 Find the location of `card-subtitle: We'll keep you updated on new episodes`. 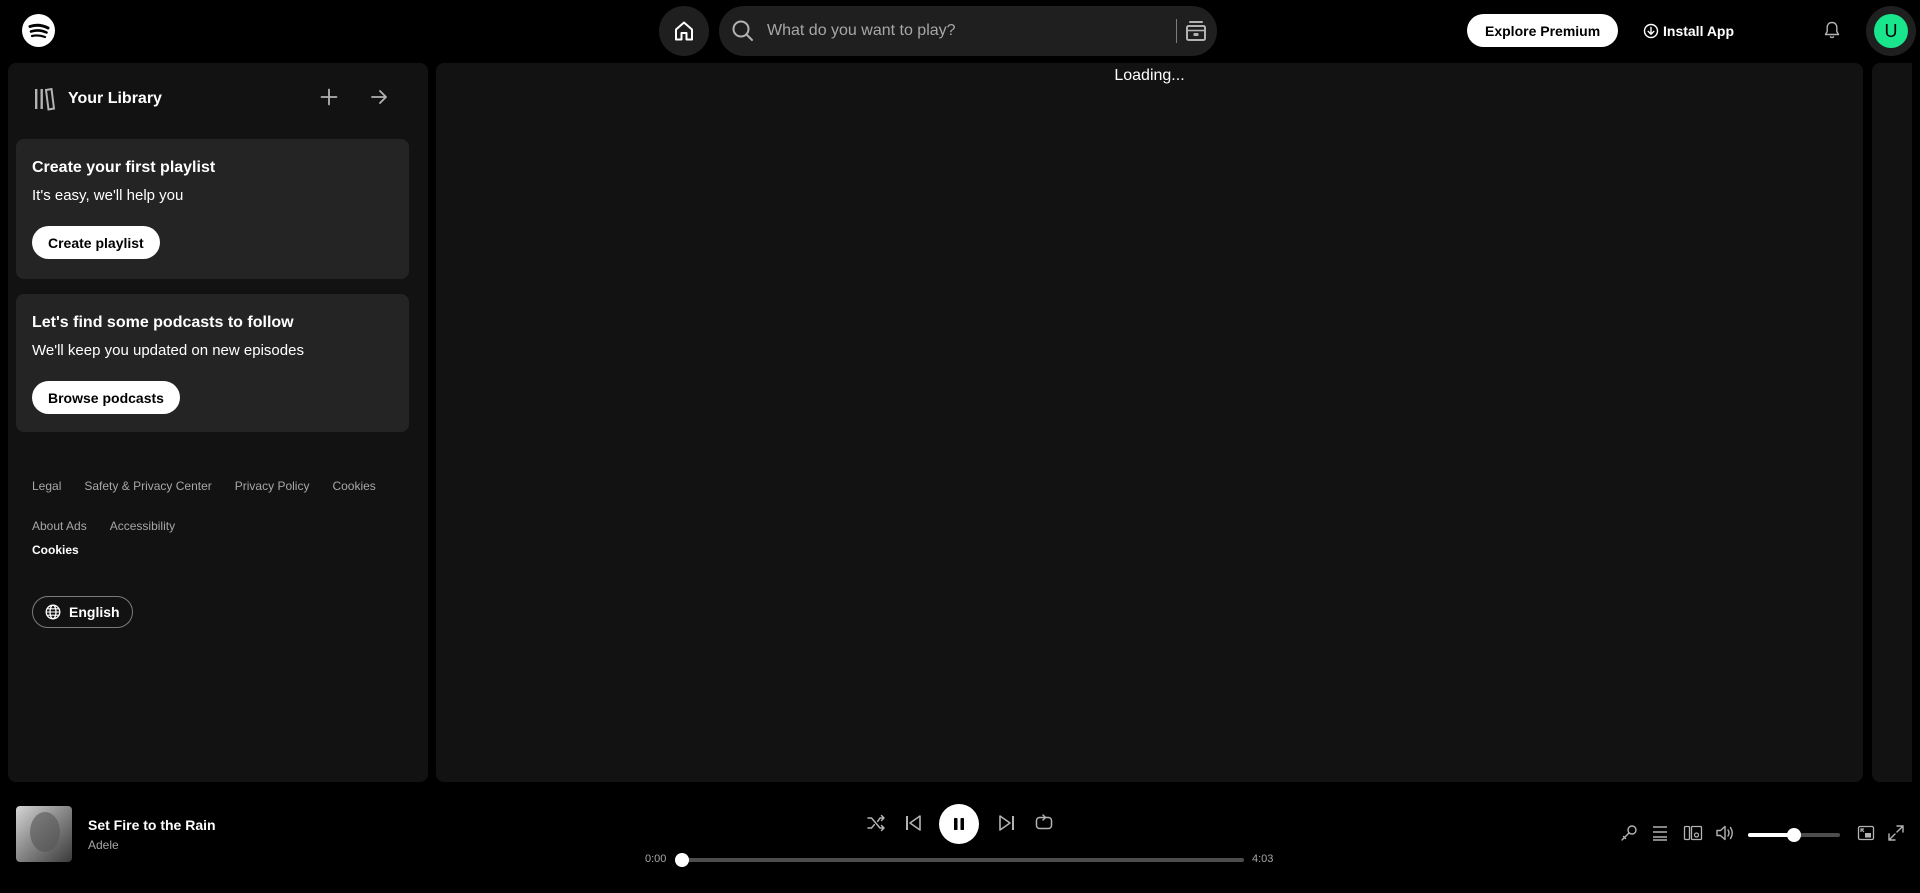

card-subtitle: We'll keep you updated on new episodes is located at coordinates (168, 350).